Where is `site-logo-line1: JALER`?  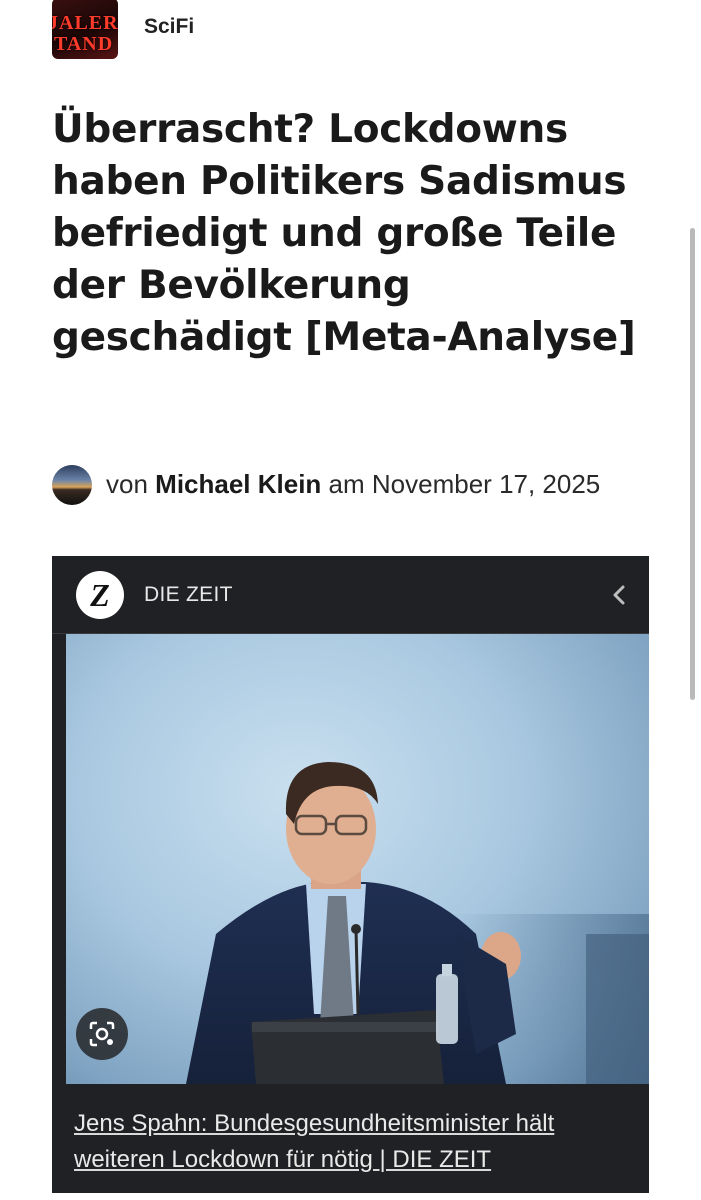
site-logo-line1: JALER is located at coordinates (85, 23).